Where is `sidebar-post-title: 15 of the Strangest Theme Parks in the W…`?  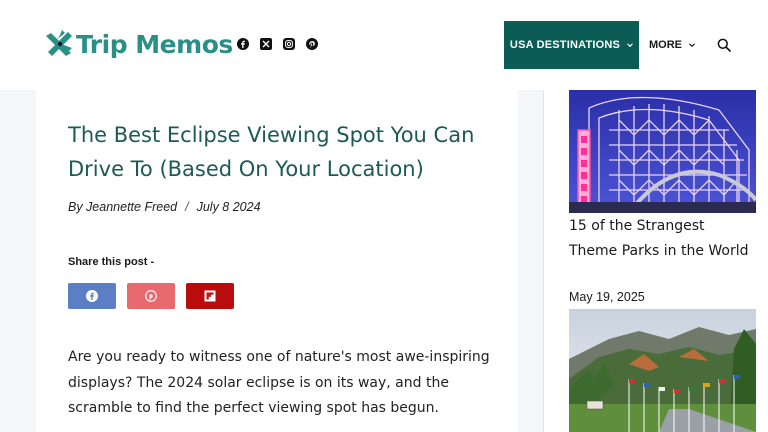 sidebar-post-title: 15 of the Strangest Theme Parks in the W… is located at coordinates (659, 238).